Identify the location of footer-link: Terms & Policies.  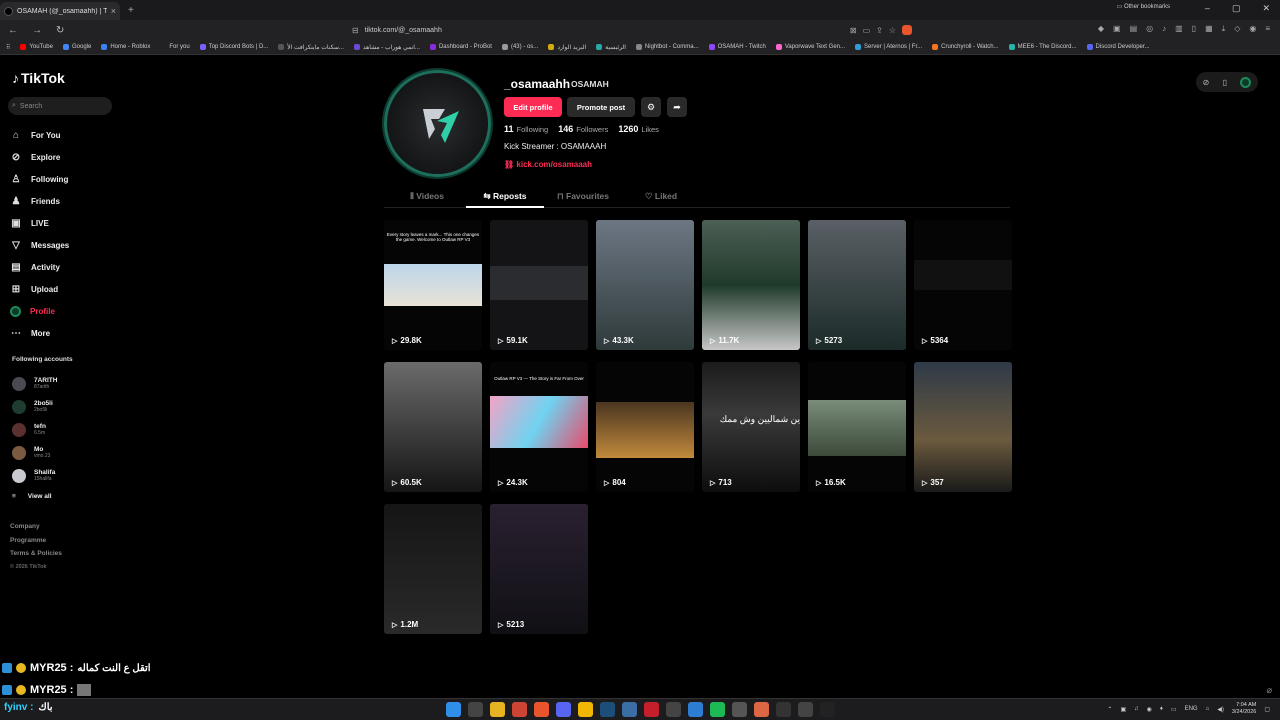
(36, 557).